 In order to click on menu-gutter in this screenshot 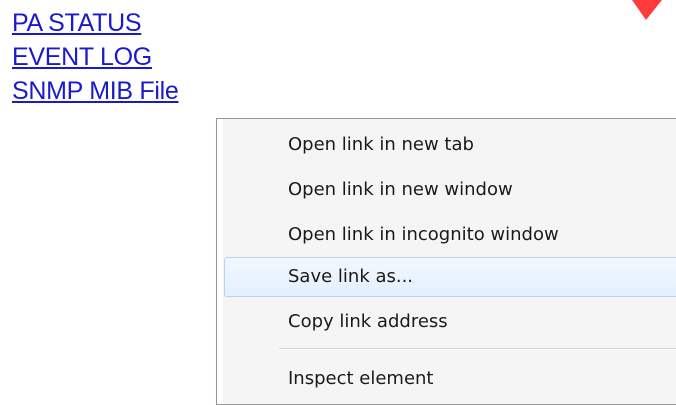, I will do `click(220, 261)`.